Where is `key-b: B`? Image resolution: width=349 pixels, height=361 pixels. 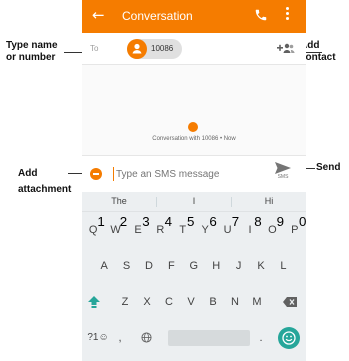 key-b: B is located at coordinates (213, 302).